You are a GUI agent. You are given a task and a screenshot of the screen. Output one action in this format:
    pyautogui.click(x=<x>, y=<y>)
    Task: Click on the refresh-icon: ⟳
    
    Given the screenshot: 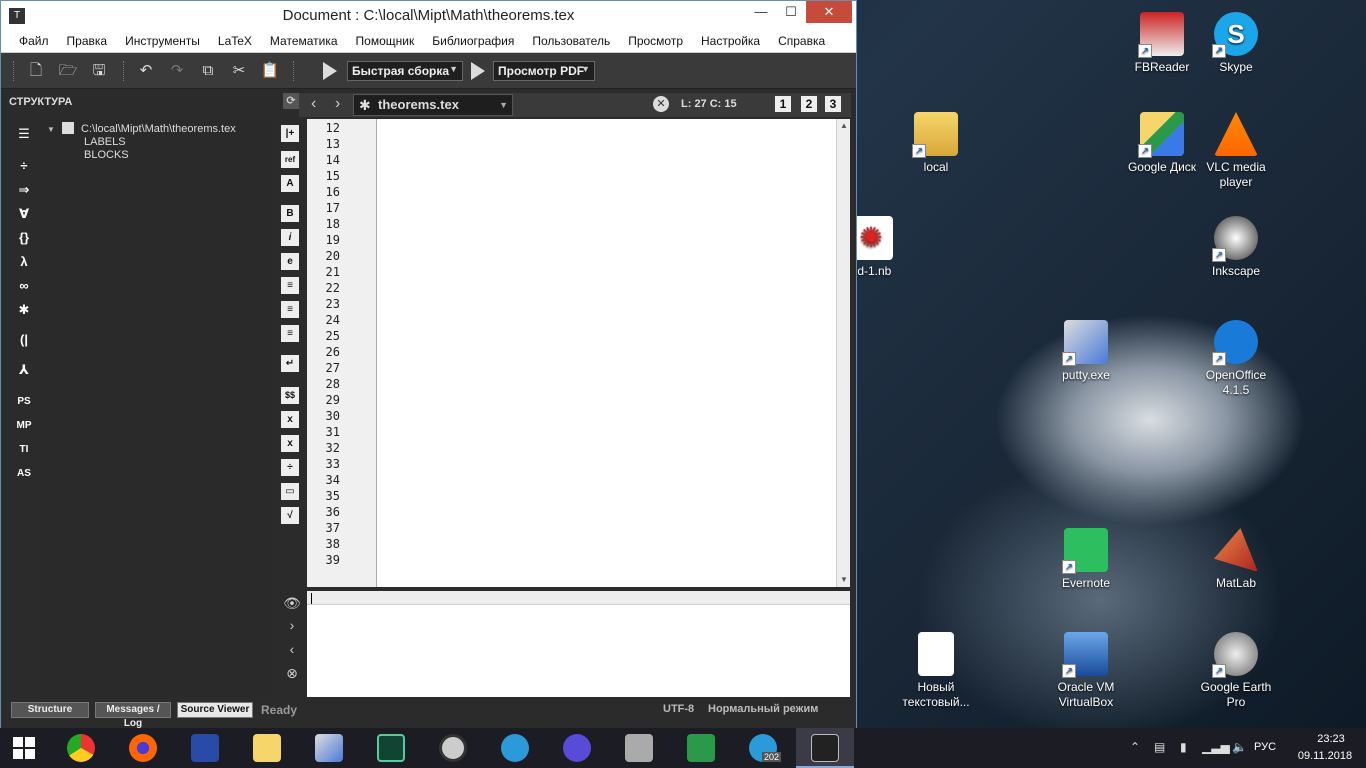 What is the action you would take?
    pyautogui.click(x=291, y=101)
    